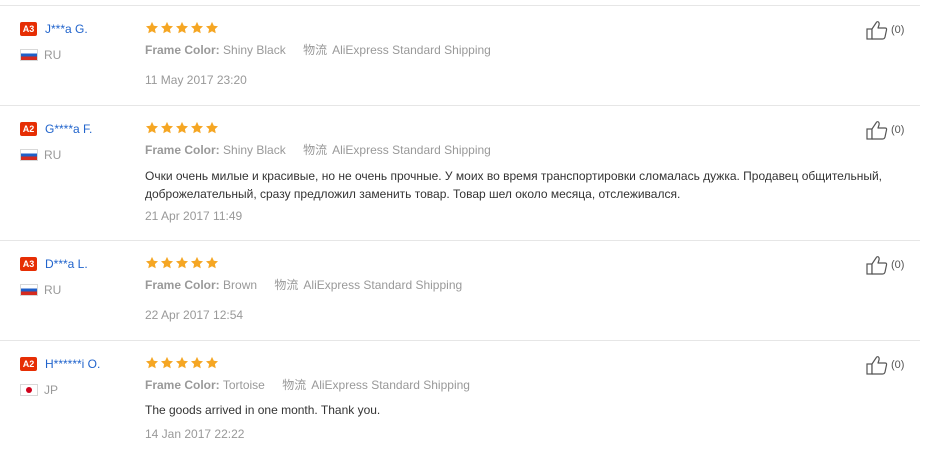 Image resolution: width=942 pixels, height=456 pixels. I want to click on reviewer-country: JP, so click(51, 390).